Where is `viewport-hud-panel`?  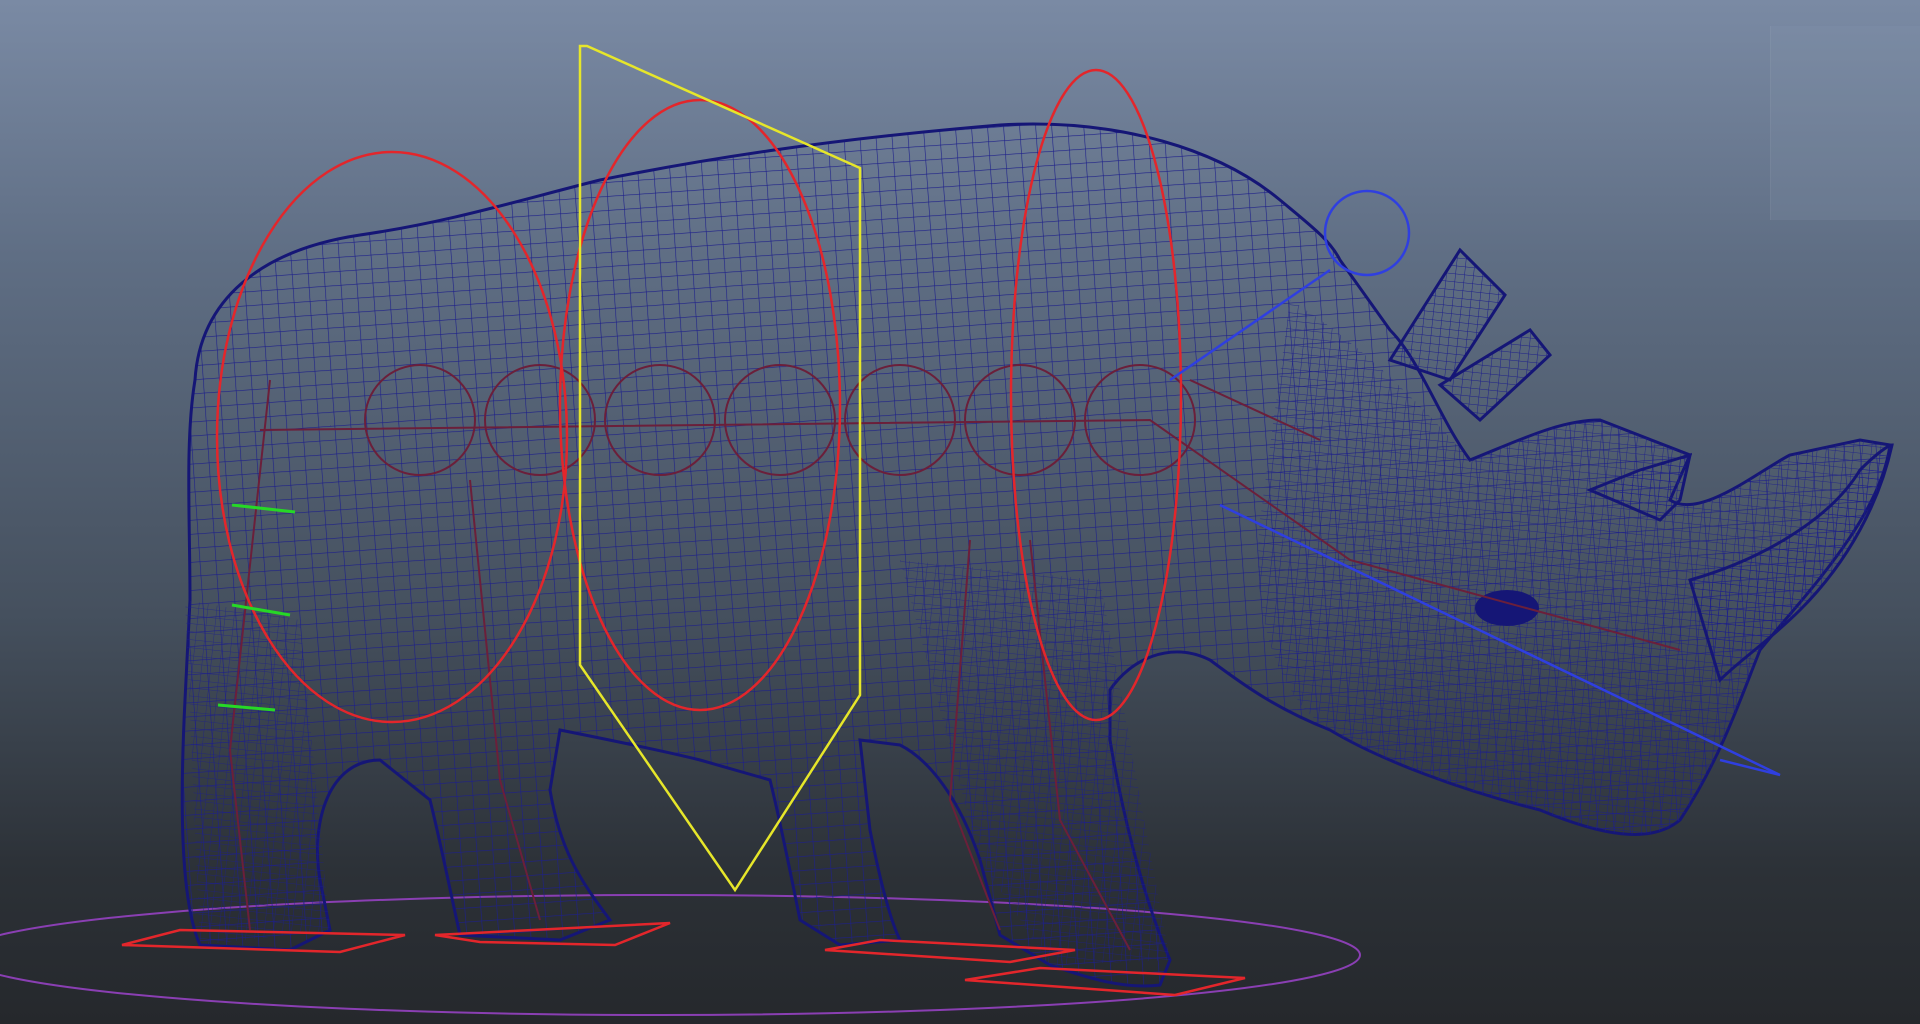 viewport-hud-panel is located at coordinates (1845, 123).